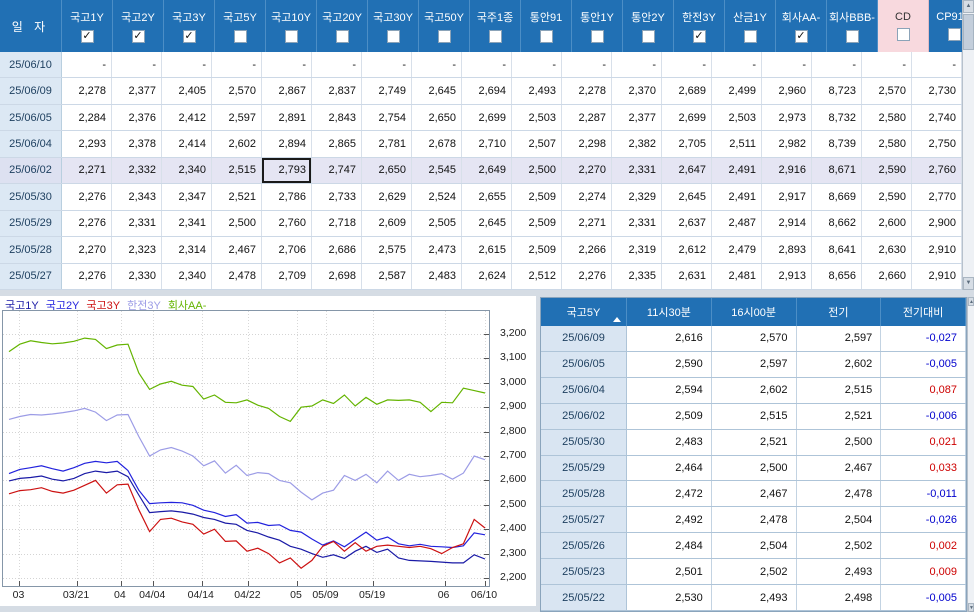  Describe the element at coordinates (487, 144) in the screenshot. I see `rate-cell: 2,710` at that location.